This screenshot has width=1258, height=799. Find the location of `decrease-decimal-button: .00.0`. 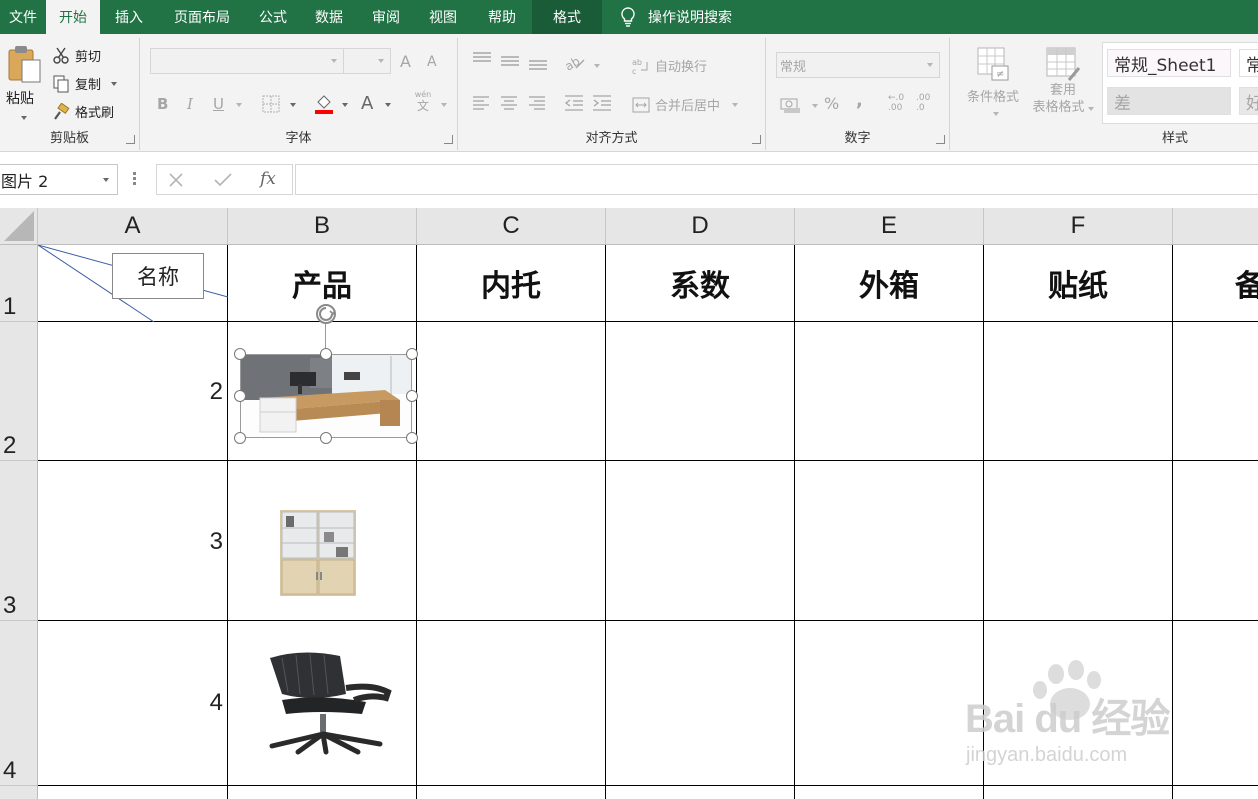

decrease-decimal-button: .00.0 is located at coordinates (927, 103).